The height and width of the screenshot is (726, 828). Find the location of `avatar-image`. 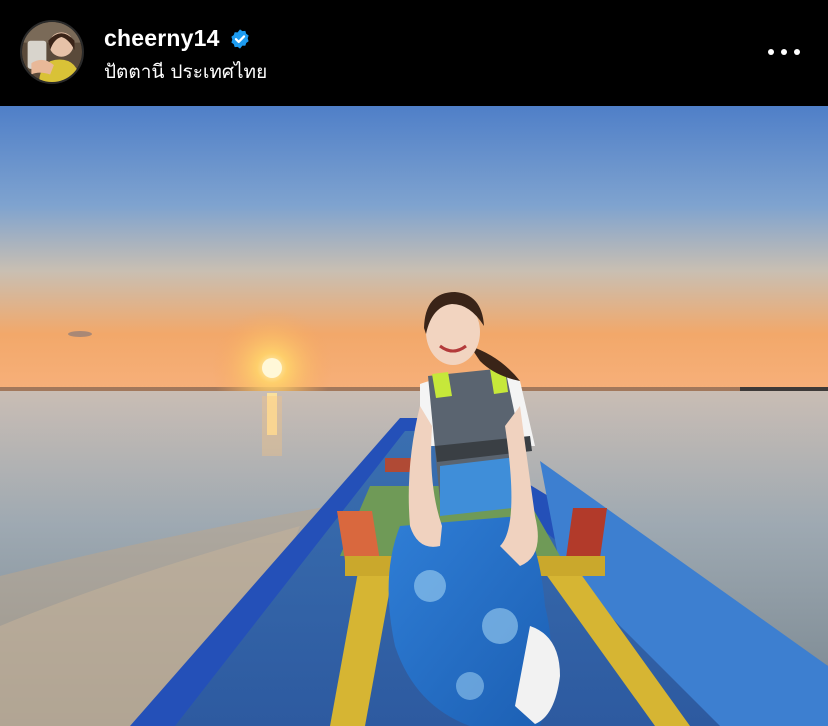

avatar-image is located at coordinates (52, 52).